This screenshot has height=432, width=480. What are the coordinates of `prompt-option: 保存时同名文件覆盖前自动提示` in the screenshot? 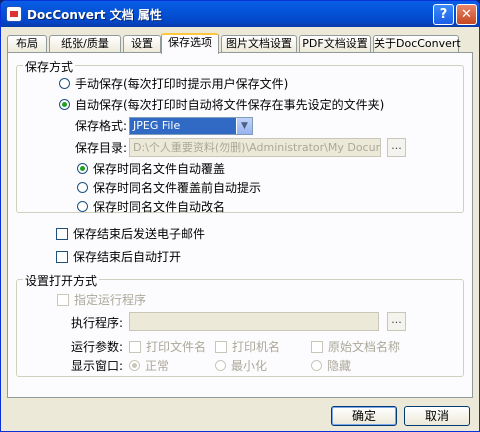 It's located at (169, 188).